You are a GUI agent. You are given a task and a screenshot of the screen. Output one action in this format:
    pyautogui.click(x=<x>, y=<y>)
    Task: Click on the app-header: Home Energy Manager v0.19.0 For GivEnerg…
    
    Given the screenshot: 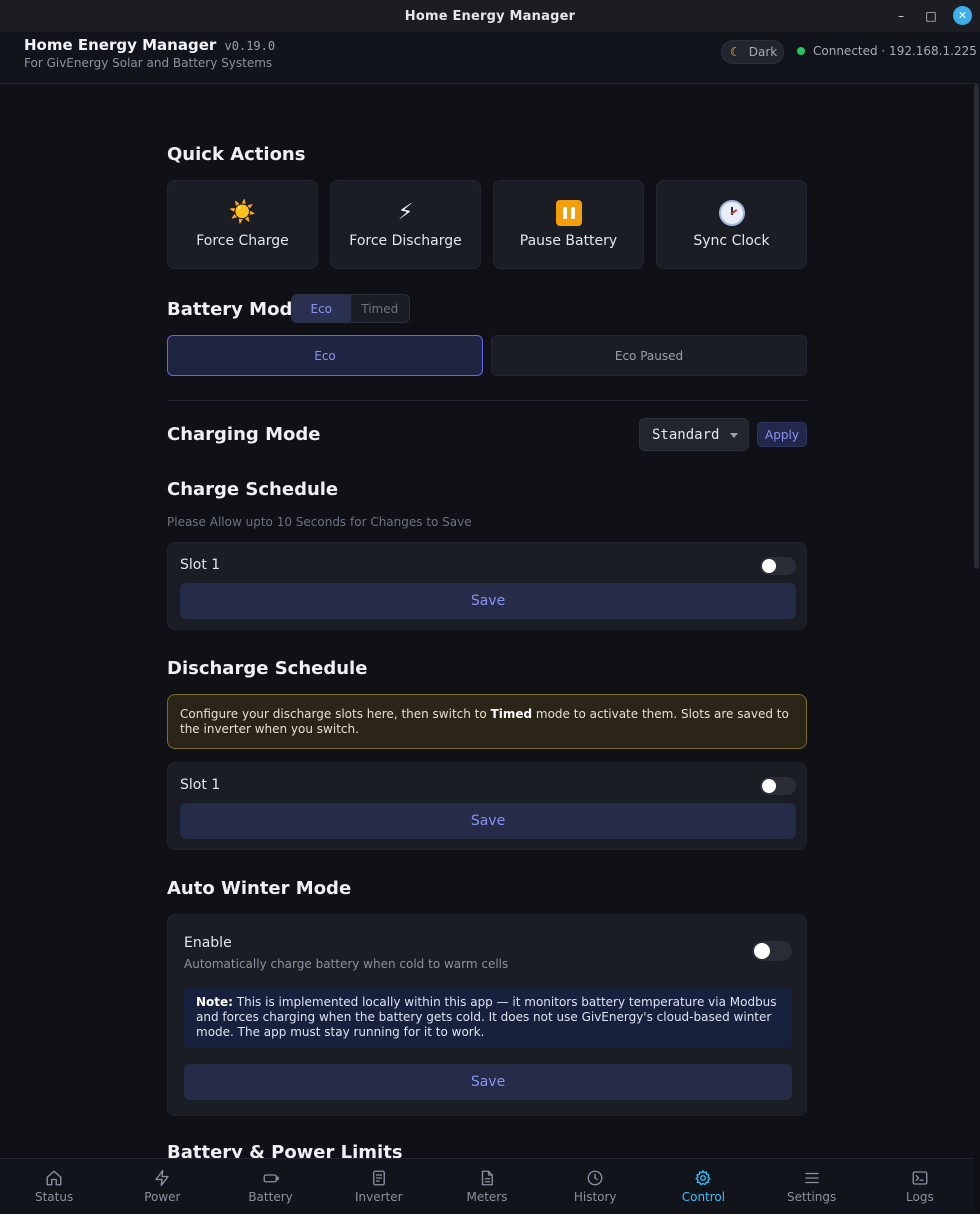 What is the action you would take?
    pyautogui.click(x=490, y=58)
    